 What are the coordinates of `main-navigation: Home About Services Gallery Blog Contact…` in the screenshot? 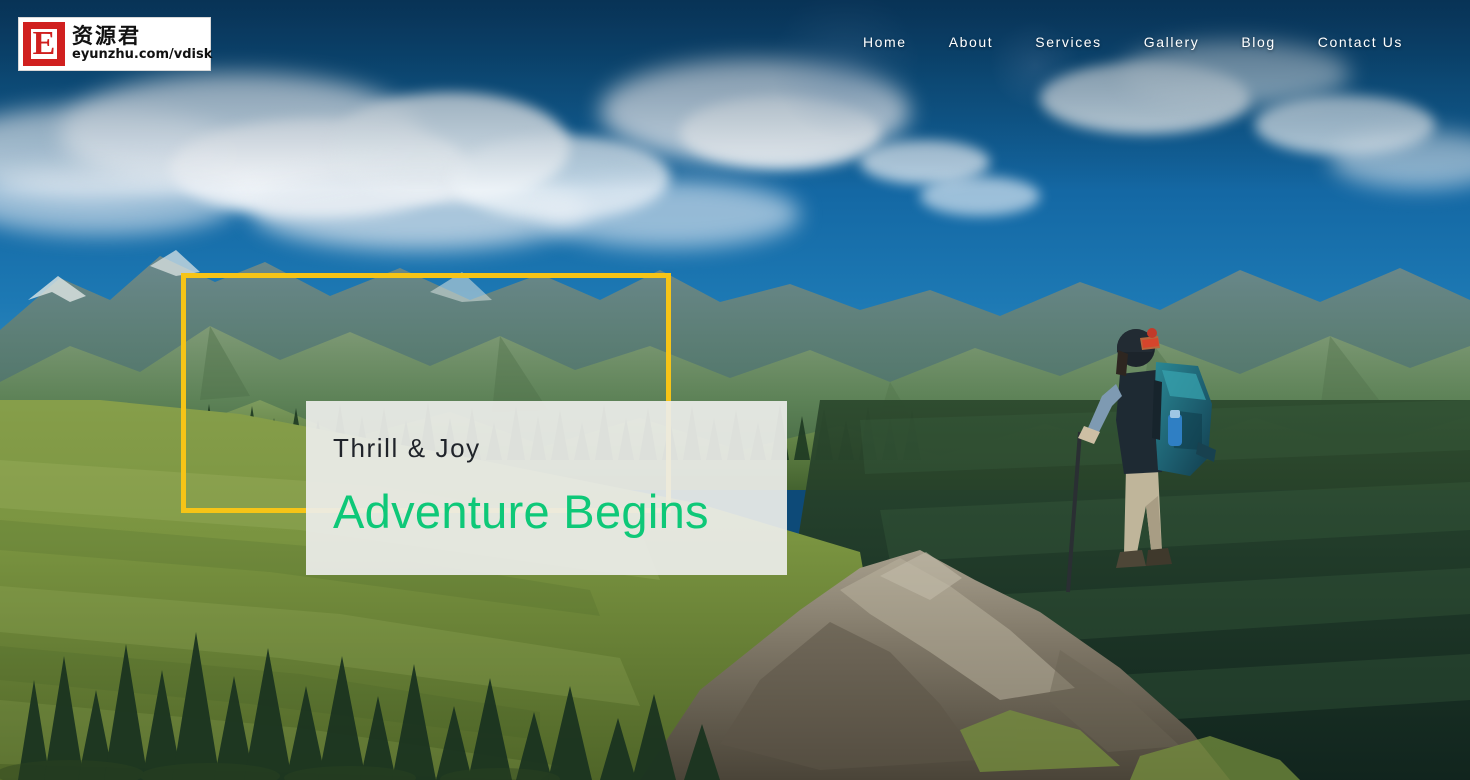 It's located at (1133, 42).